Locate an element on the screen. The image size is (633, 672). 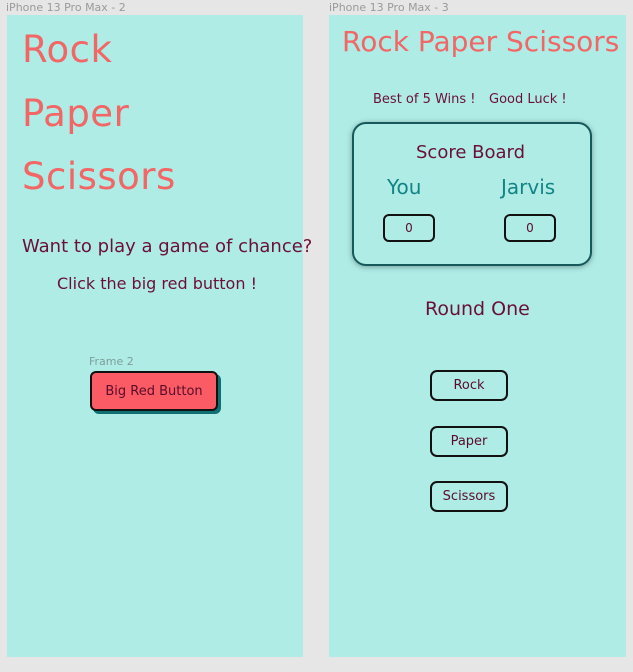
scissors-button: Scissors is located at coordinates (469, 496).